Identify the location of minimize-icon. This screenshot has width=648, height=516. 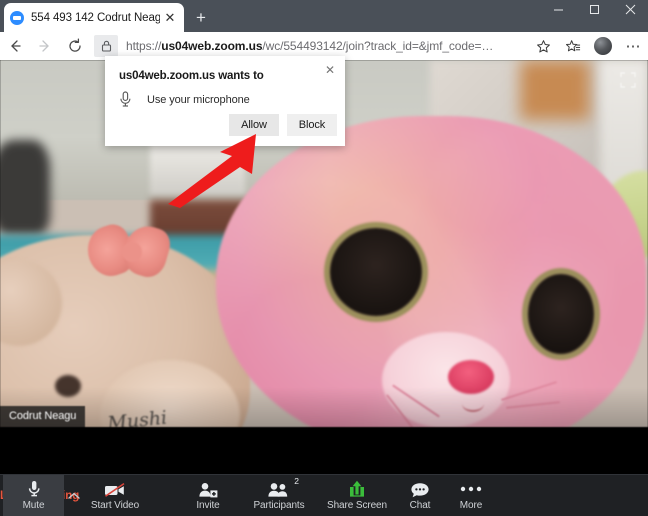
(558, 12).